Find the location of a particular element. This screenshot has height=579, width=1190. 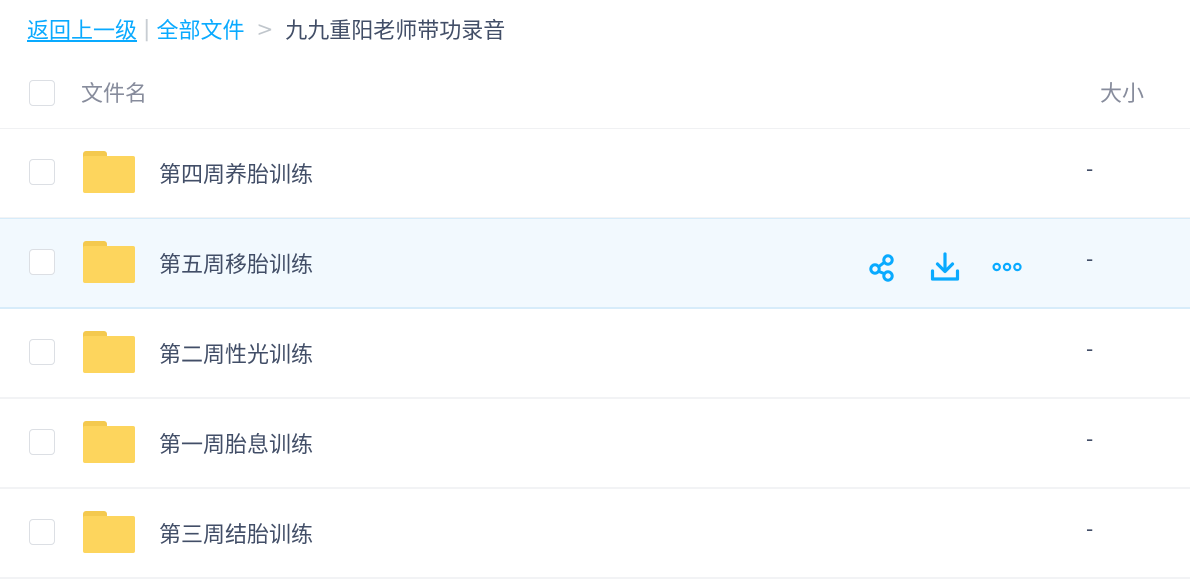

breadcrumb-arrow: > is located at coordinates (265, 29).